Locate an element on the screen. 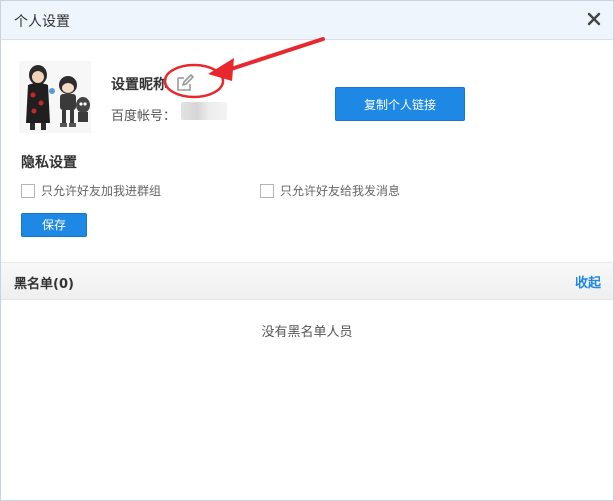 This screenshot has width=614, height=501. edit-nickname-button is located at coordinates (185, 83).